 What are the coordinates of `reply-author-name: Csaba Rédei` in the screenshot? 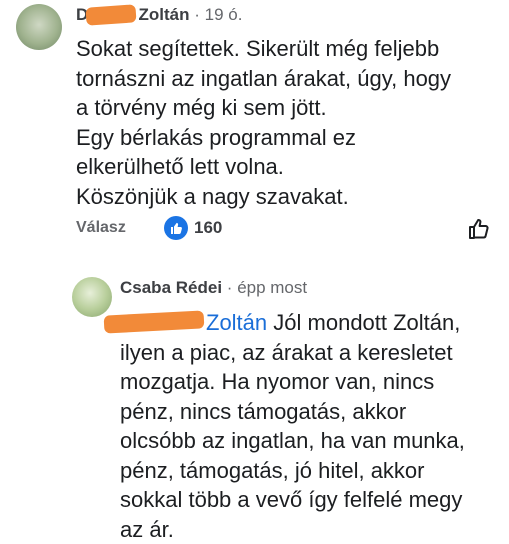 It's located at (171, 287).